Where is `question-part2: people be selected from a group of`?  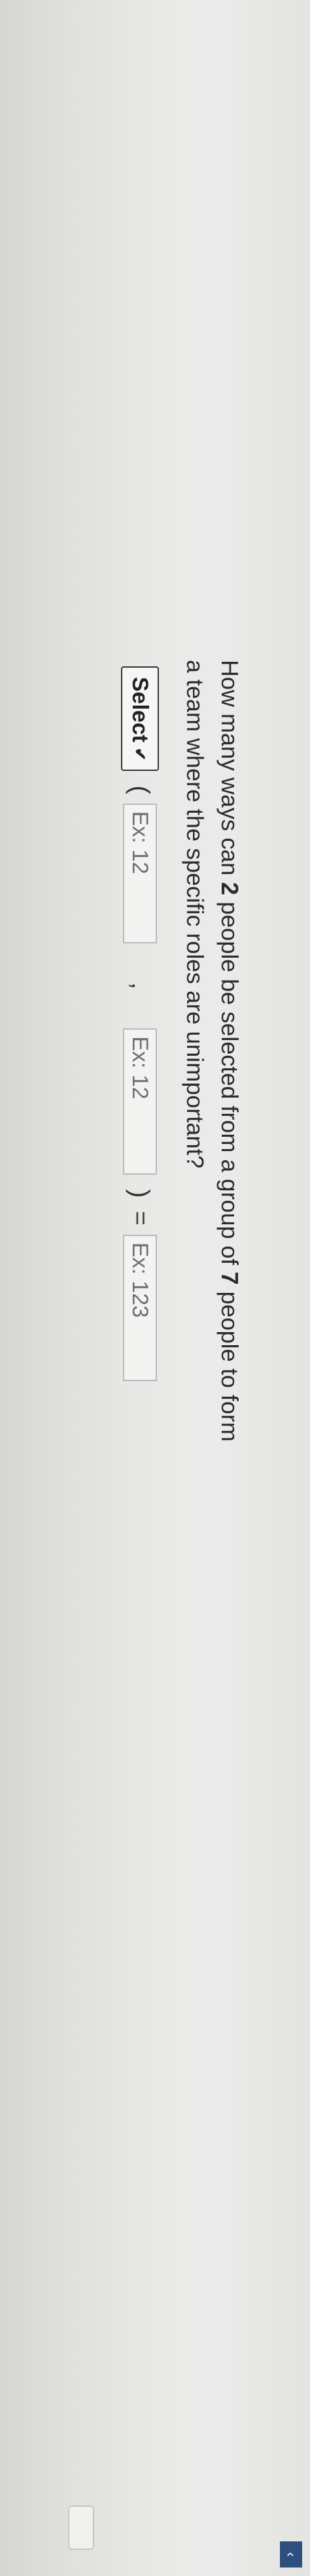
question-part2: people be selected from a group of is located at coordinates (230, 1083).